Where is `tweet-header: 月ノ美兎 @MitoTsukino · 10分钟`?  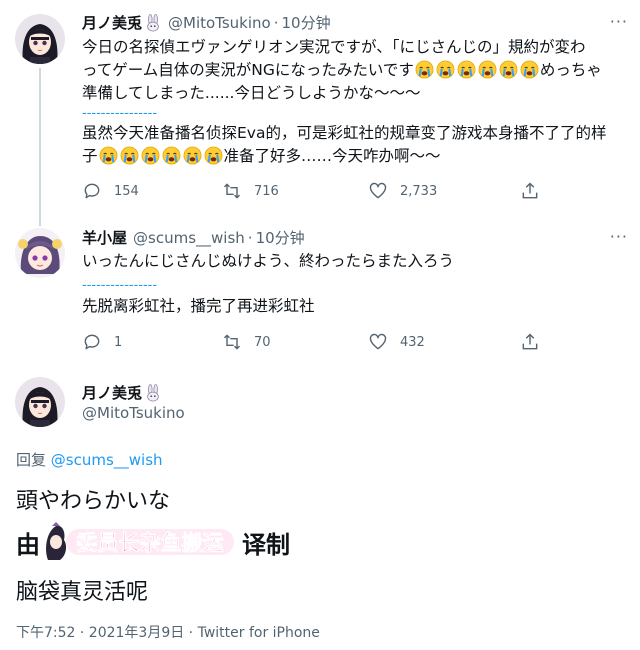
tweet-header: 月ノ美兎 @MitoTsukino · 10分钟 is located at coordinates (206, 22).